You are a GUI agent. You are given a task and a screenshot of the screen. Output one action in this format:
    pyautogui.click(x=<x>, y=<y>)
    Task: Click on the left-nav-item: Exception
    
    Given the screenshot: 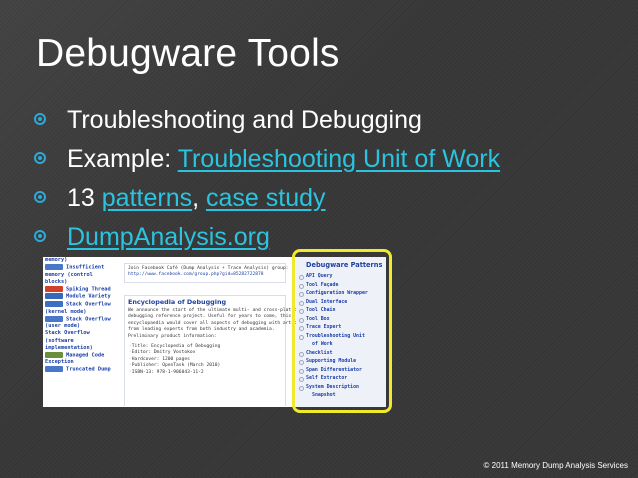 What is the action you would take?
    pyautogui.click(x=80, y=362)
    